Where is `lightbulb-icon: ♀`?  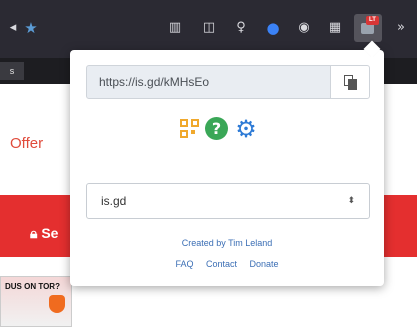
lightbulb-icon: ♀ is located at coordinates (241, 28).